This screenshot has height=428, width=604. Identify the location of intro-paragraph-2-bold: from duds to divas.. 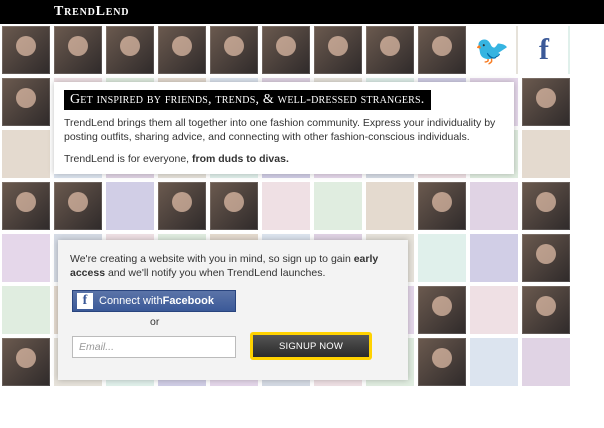
(240, 159).